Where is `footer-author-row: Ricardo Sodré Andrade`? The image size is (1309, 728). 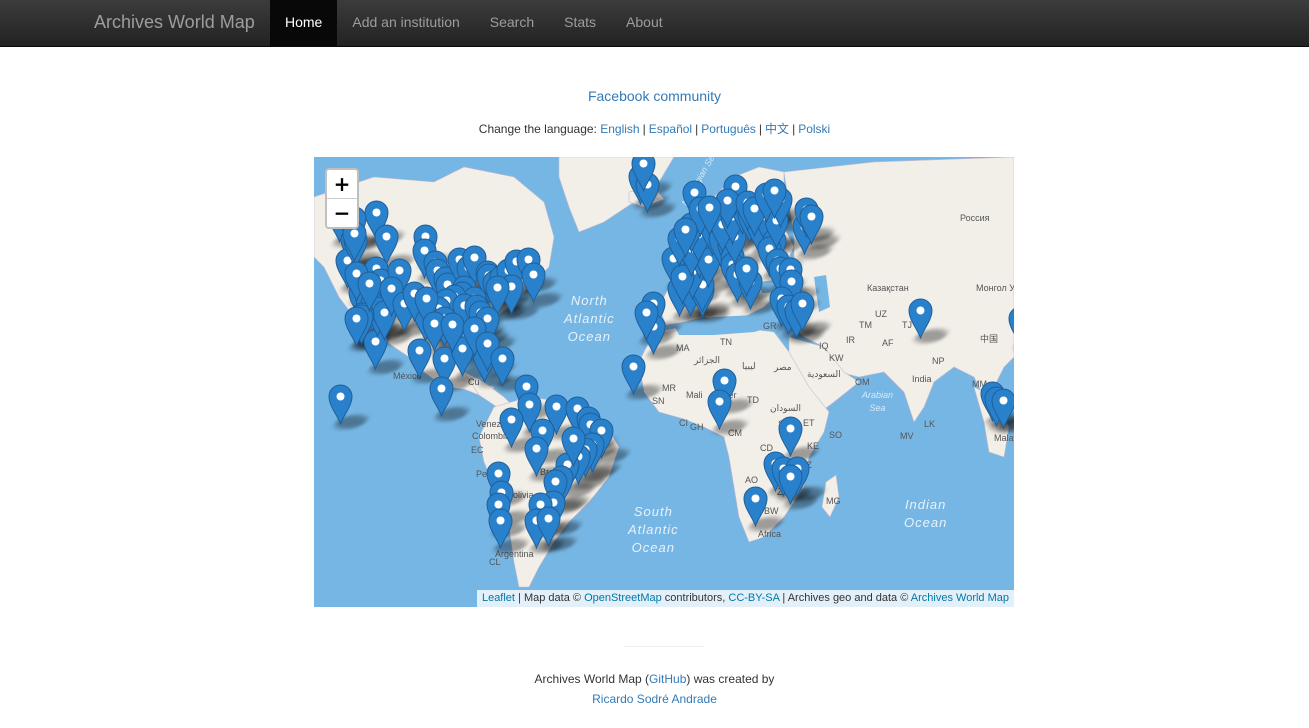 footer-author-row: Ricardo Sodré Andrade is located at coordinates (654, 699).